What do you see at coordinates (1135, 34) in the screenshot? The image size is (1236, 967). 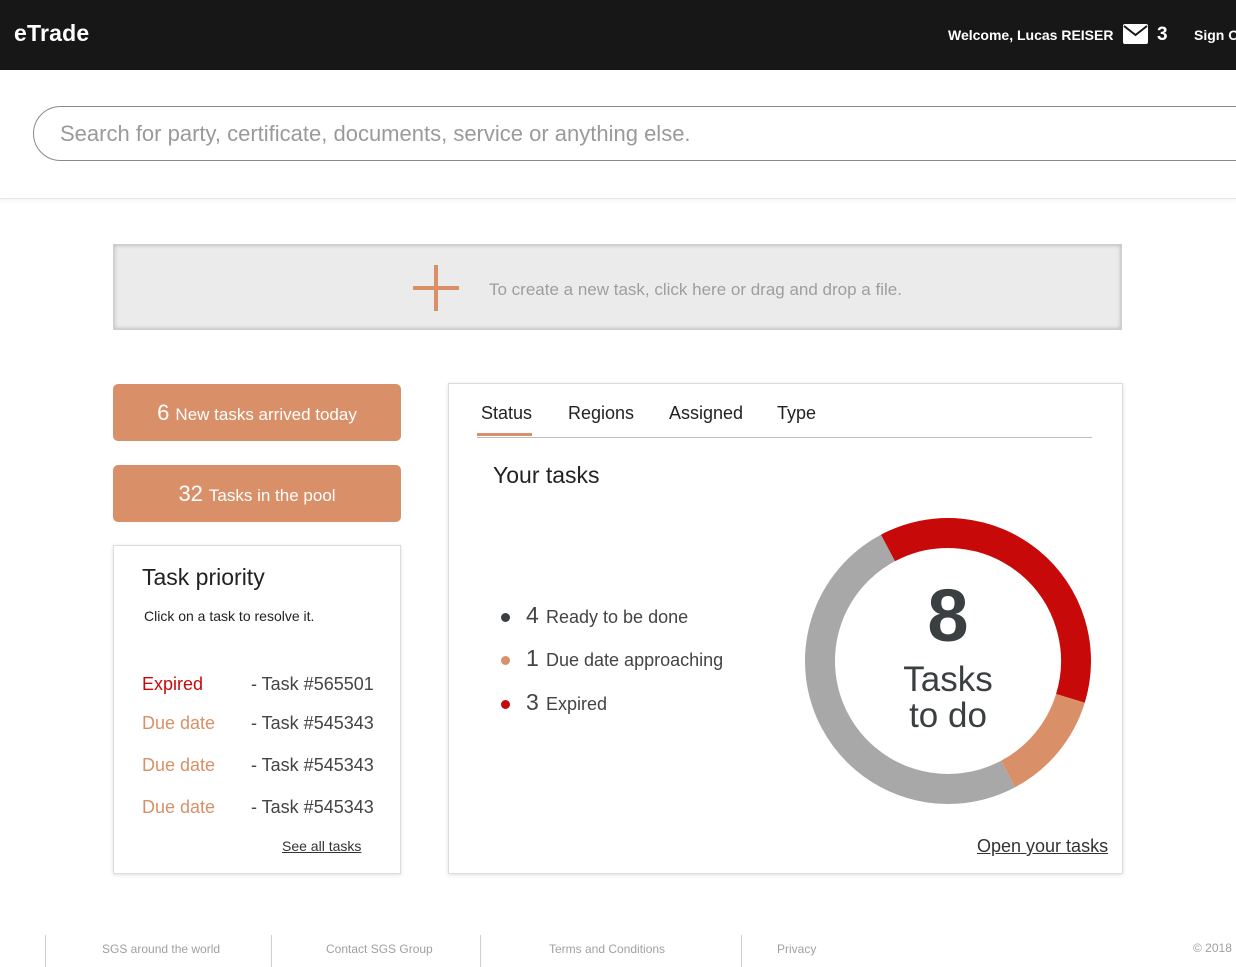 I see `mail-icon` at bounding box center [1135, 34].